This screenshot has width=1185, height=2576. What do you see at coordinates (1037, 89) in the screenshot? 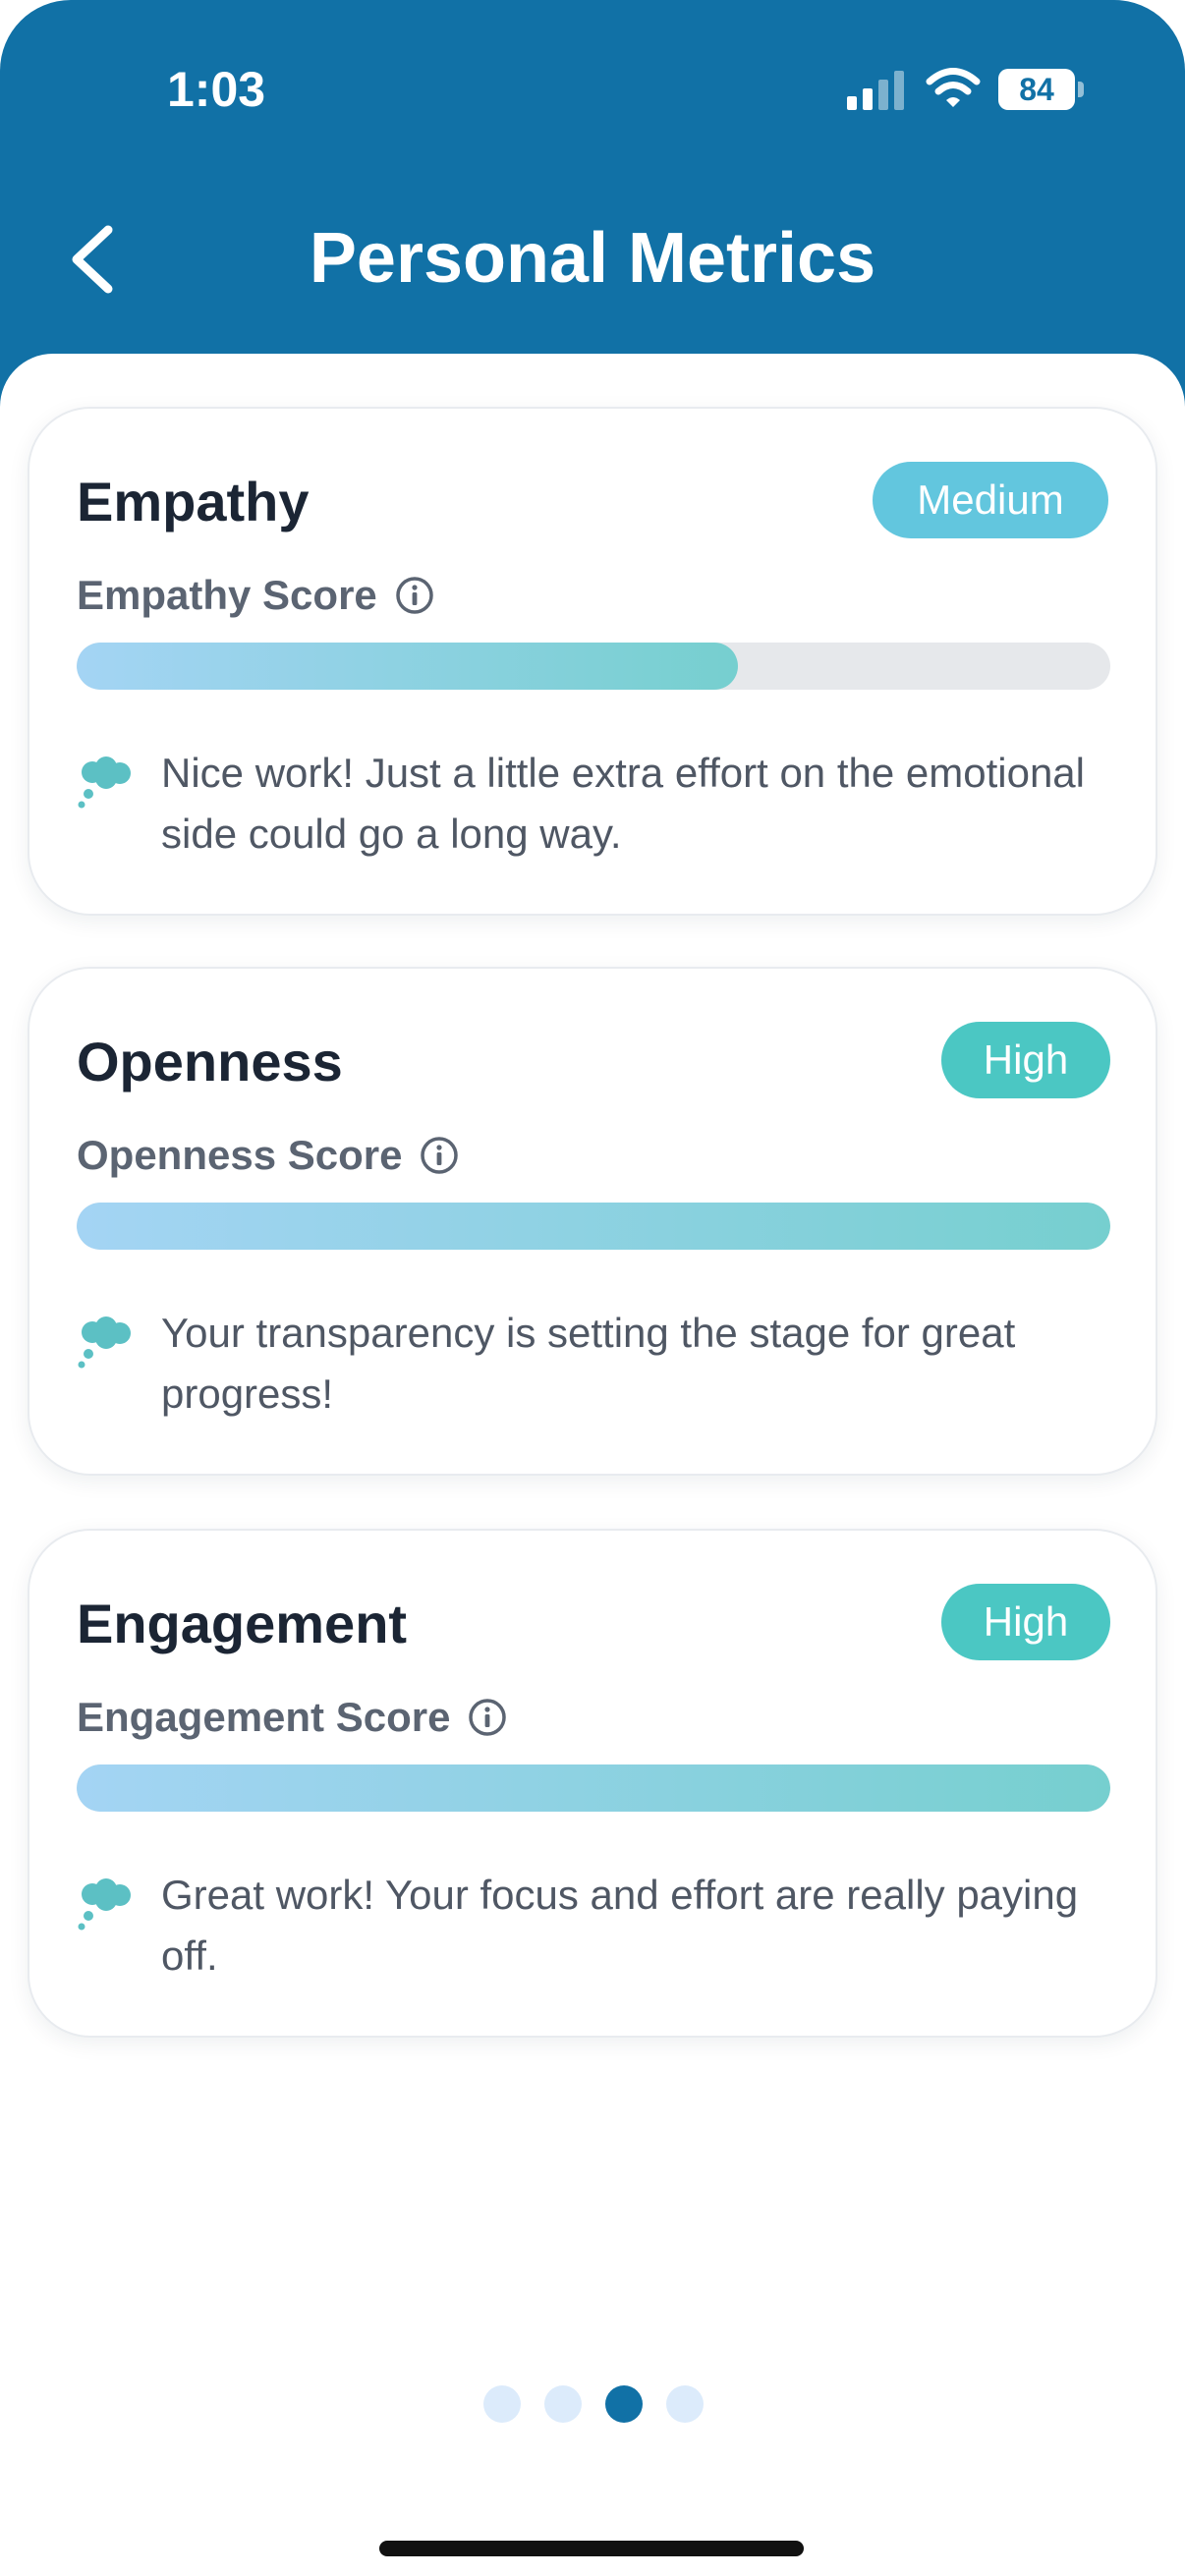
I see `battery-level: 84` at bounding box center [1037, 89].